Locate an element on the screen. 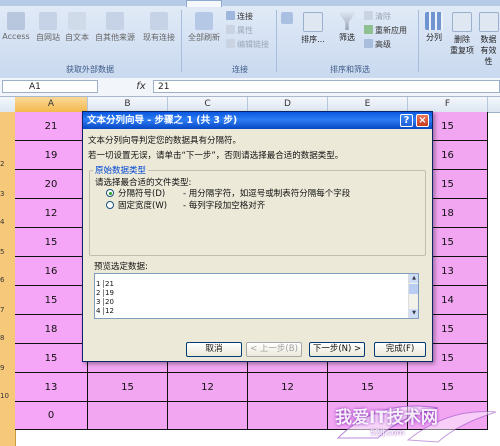 Image resolution: width=500 pixels, height=446 pixels. cell-e9 is located at coordinates (368, 367).